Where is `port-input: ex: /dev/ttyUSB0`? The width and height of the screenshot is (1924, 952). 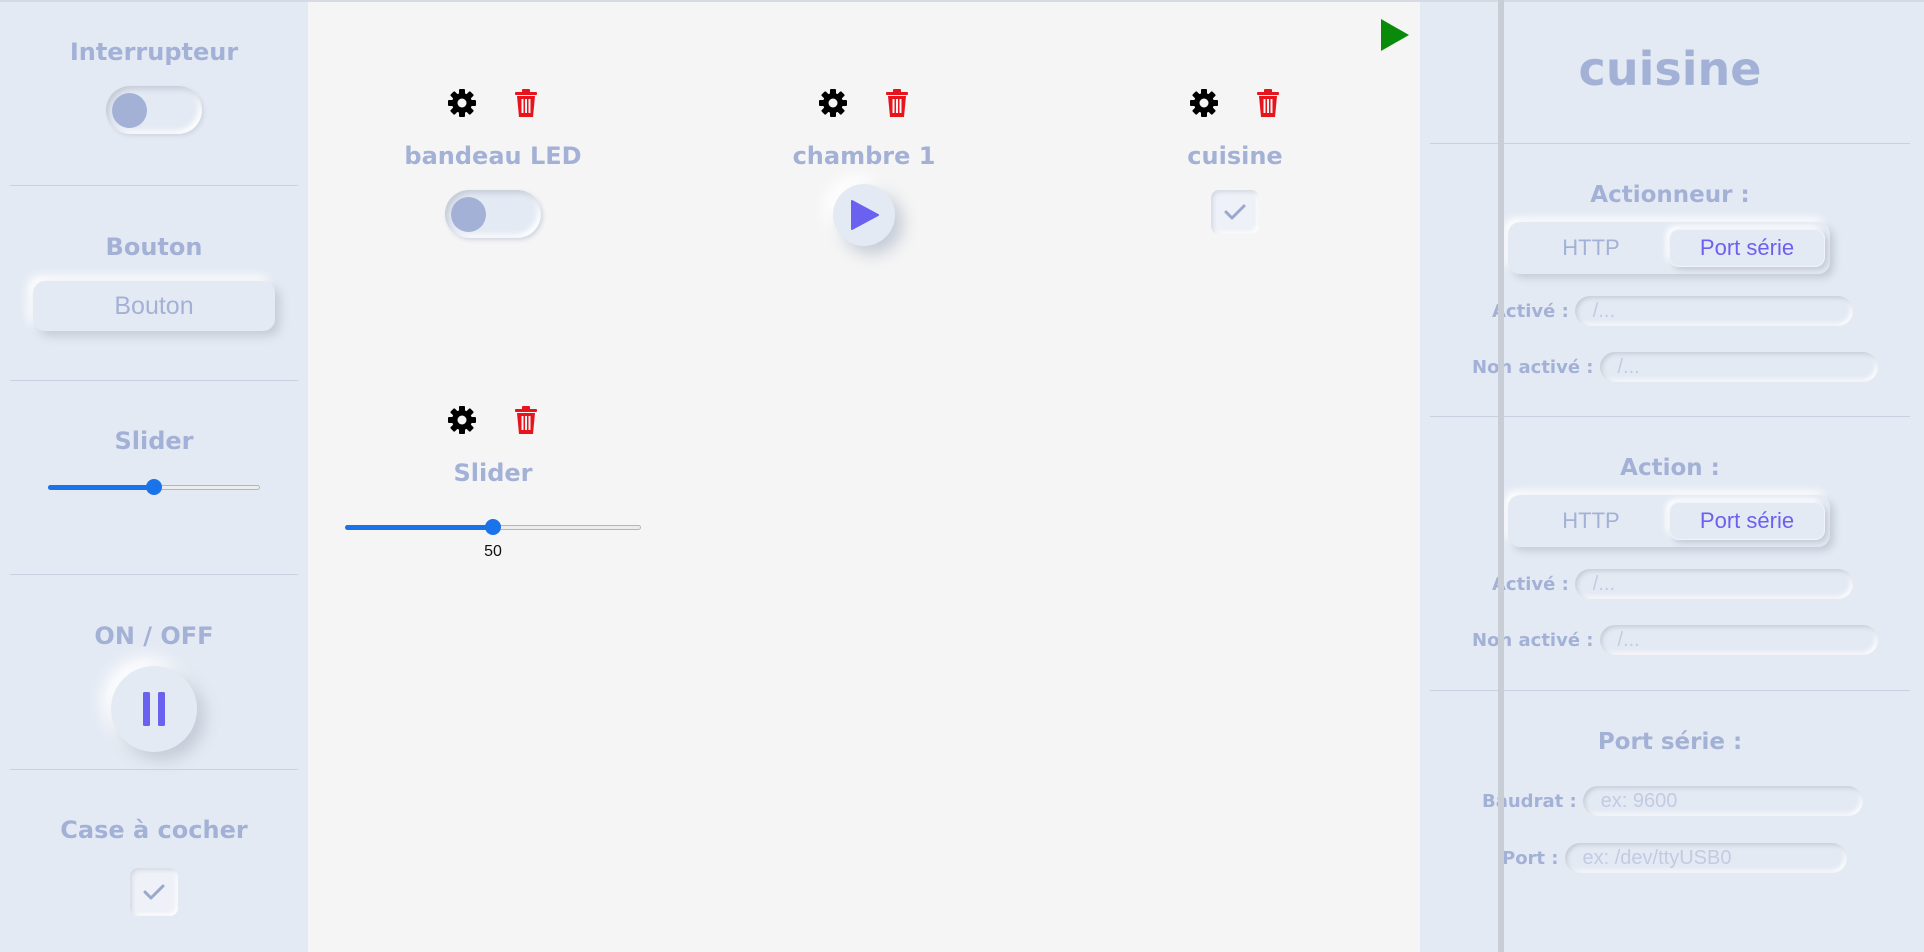
port-input: ex: /dev/ttyUSB0 is located at coordinates (1705, 858).